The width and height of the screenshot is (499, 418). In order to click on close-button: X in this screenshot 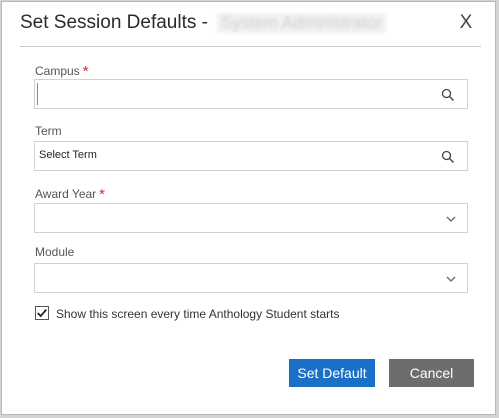, I will do `click(466, 22)`.